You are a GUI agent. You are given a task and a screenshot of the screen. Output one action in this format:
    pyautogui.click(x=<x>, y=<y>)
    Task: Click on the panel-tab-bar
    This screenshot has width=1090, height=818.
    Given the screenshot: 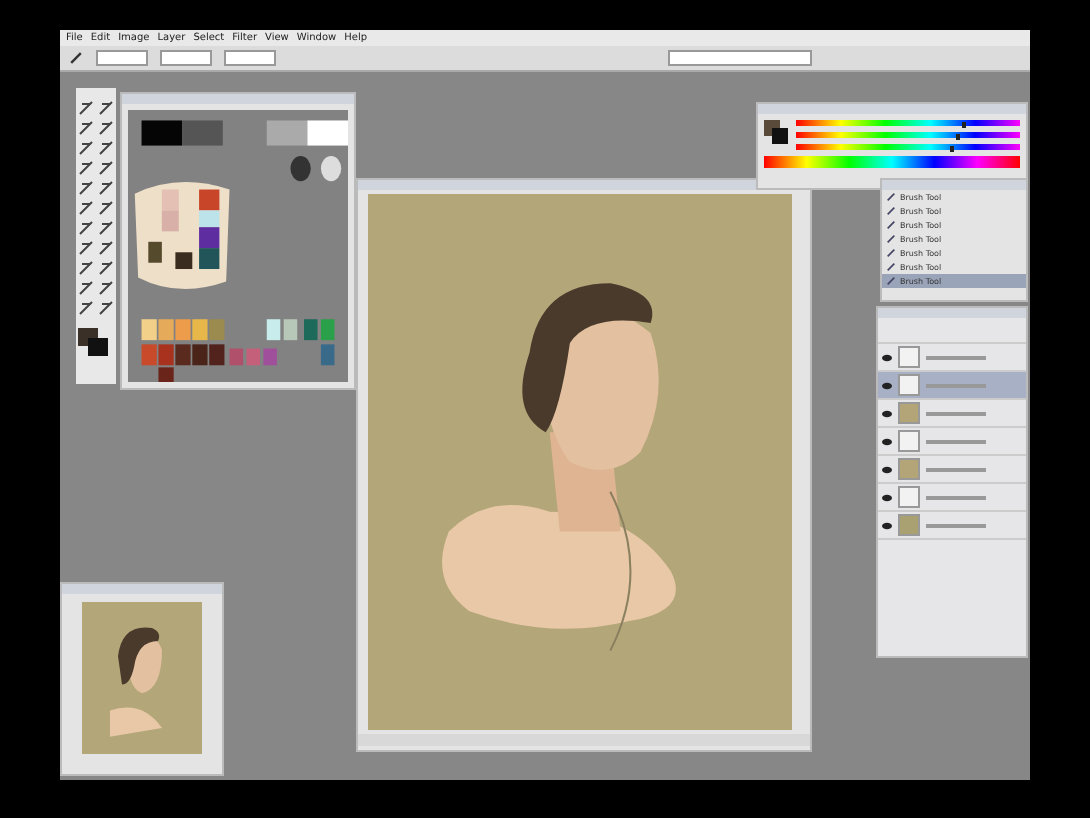 What is the action you would take?
    pyautogui.click(x=954, y=185)
    